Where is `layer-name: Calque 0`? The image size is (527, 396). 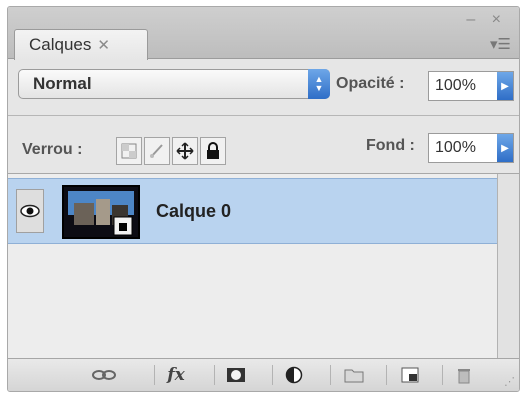 layer-name: Calque 0 is located at coordinates (193, 211).